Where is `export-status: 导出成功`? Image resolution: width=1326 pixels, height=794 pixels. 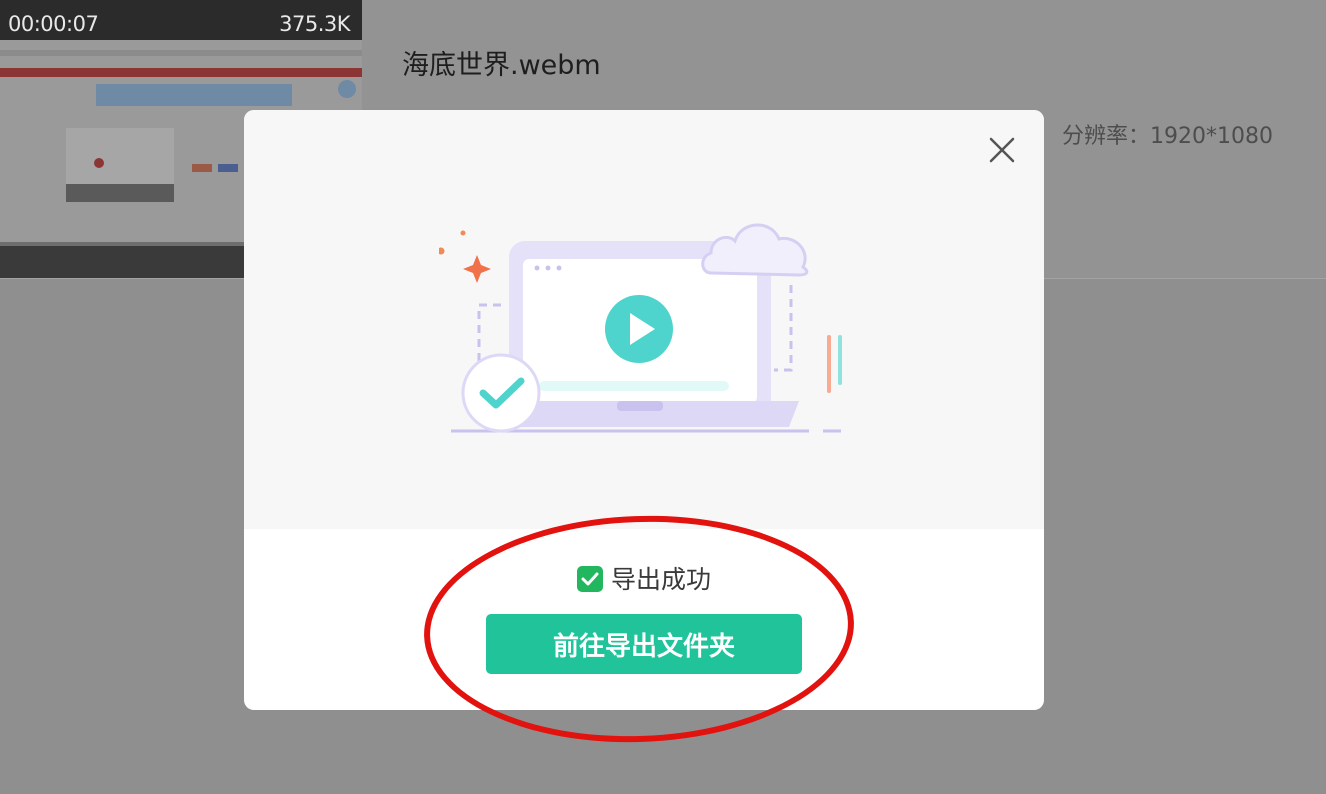 export-status: 导出成功 is located at coordinates (644, 578).